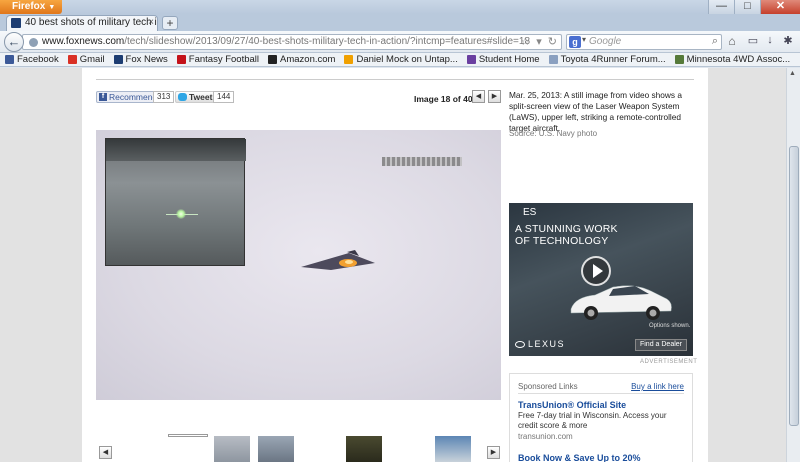 Image resolution: width=800 pixels, height=462 pixels. I want to click on find-dealer-button: Find a Dealer, so click(660, 345).